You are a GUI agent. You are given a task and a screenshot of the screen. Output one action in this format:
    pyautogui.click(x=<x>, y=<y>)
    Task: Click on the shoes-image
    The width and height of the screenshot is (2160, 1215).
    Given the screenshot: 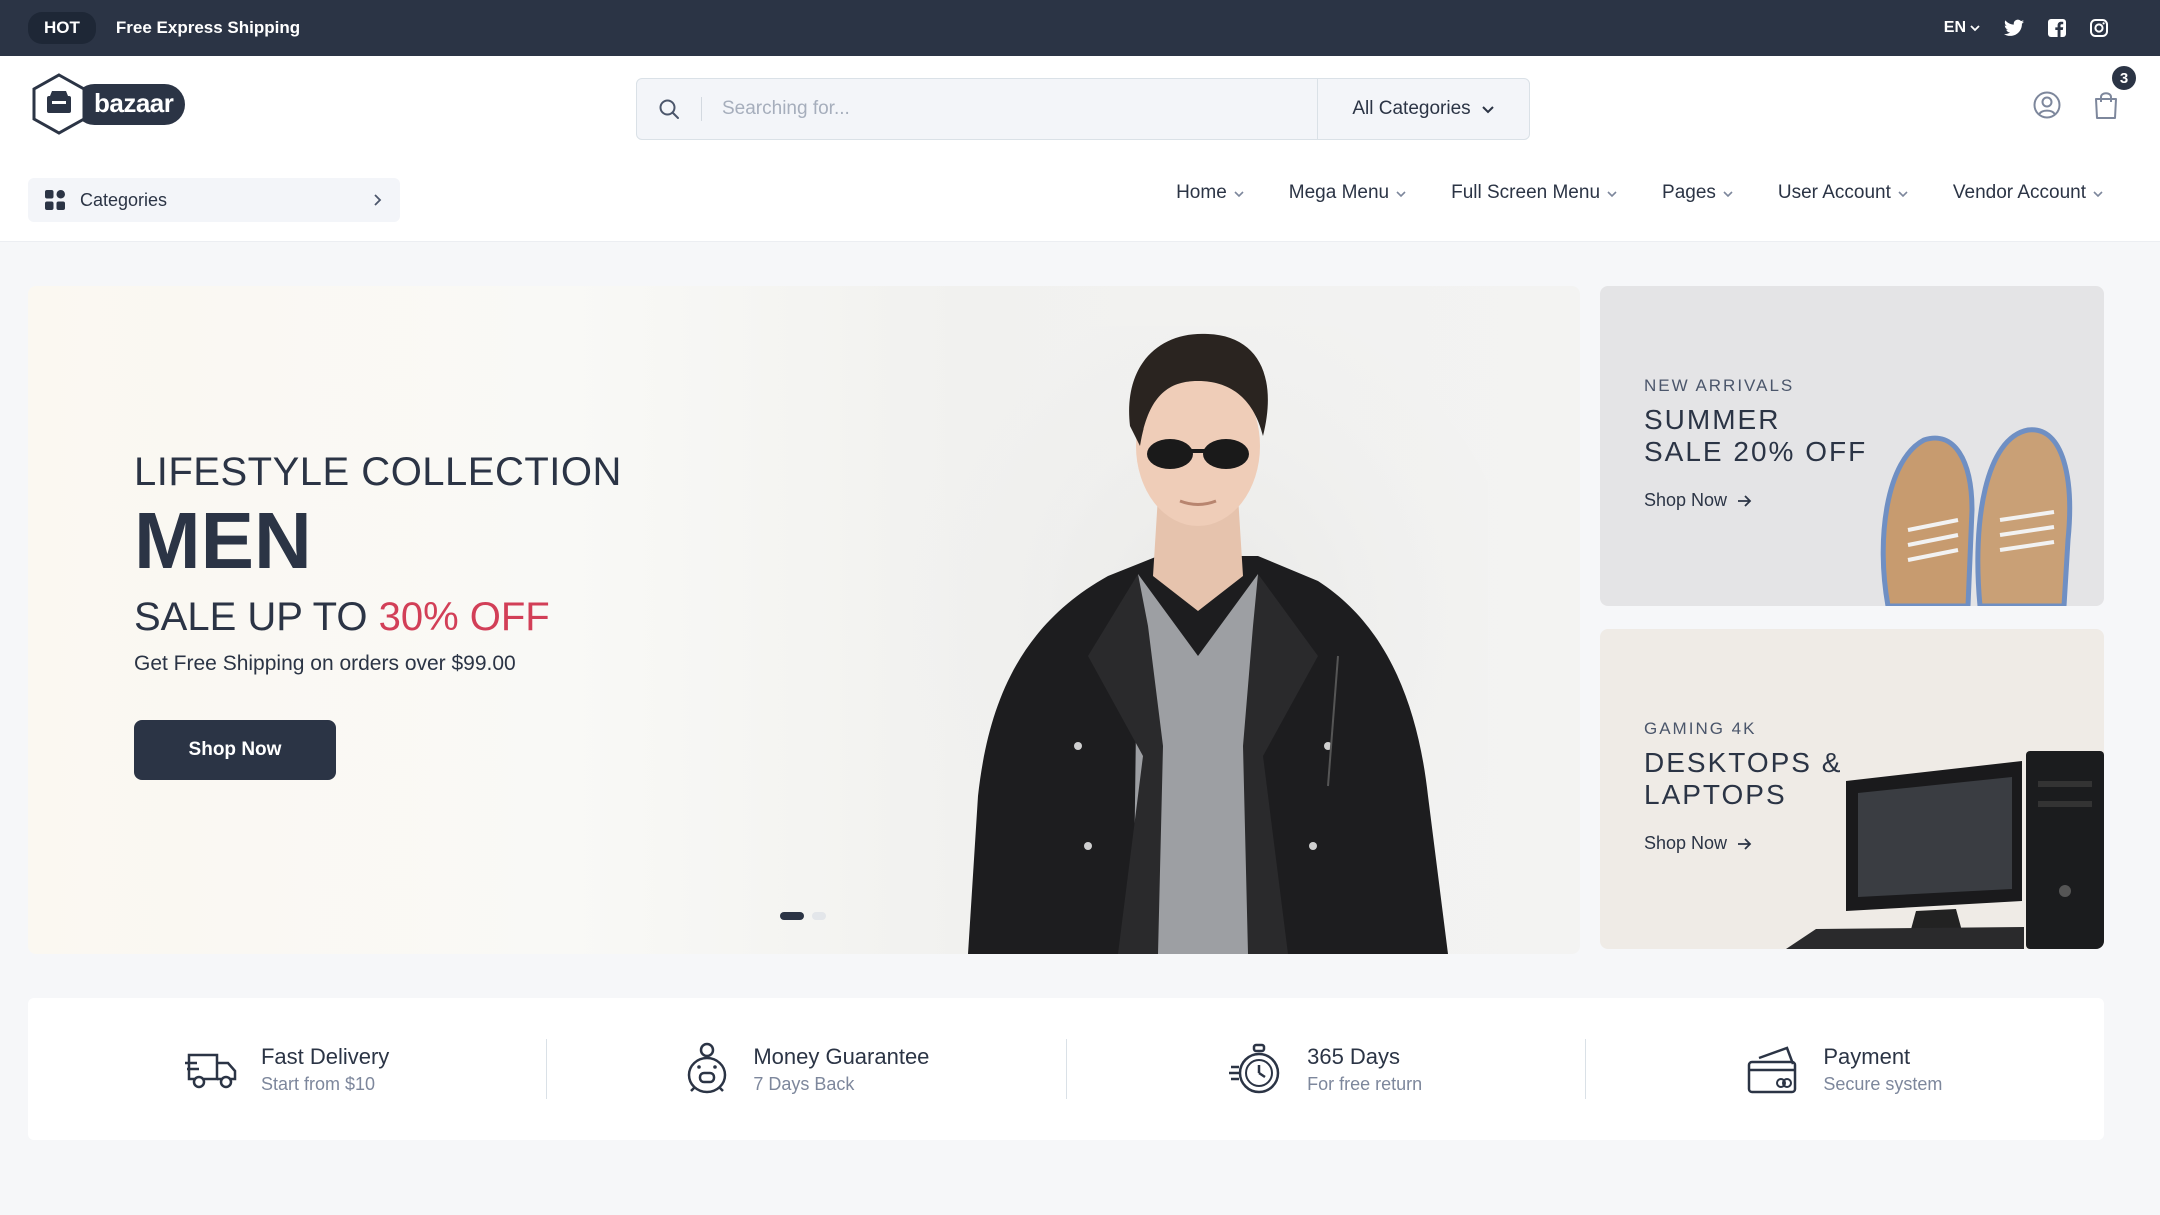 What is the action you would take?
    pyautogui.click(x=1976, y=516)
    